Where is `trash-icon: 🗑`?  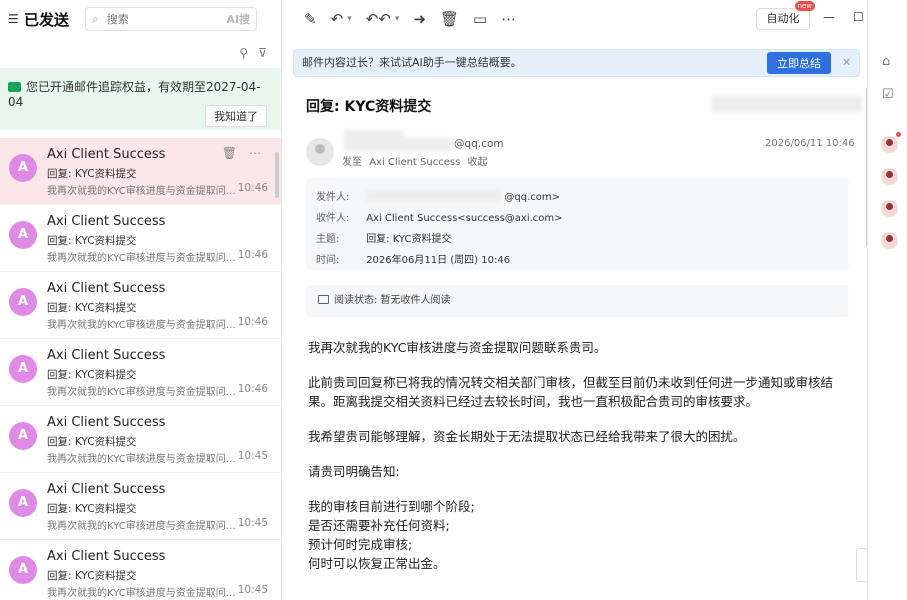
trash-icon: 🗑 is located at coordinates (229, 153).